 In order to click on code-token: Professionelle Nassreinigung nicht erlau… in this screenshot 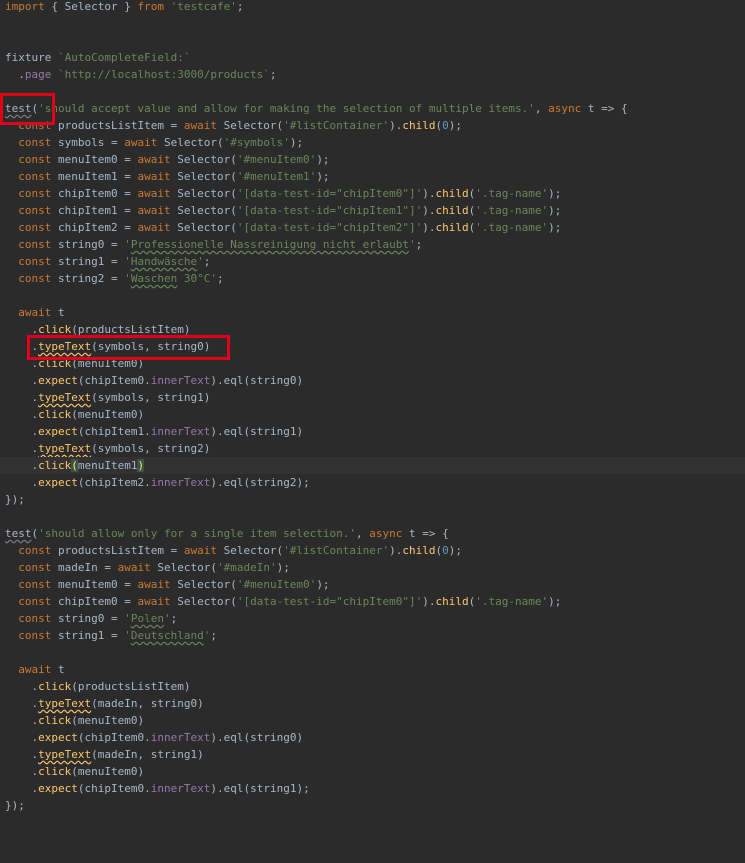, I will do `click(270, 244)`.